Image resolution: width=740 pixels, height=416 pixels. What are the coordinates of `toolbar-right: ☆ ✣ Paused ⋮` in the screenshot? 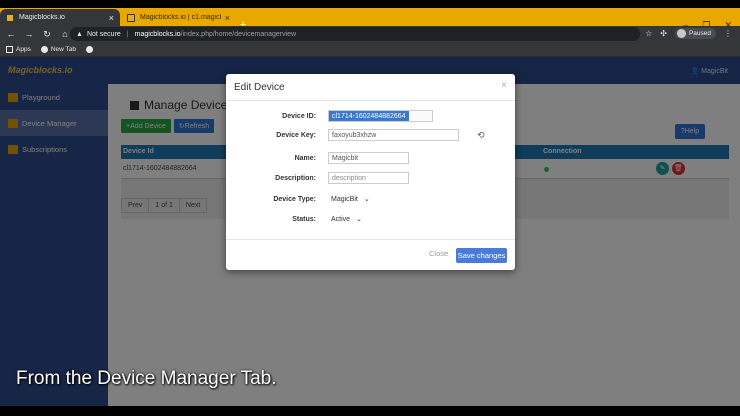 It's located at (688, 33).